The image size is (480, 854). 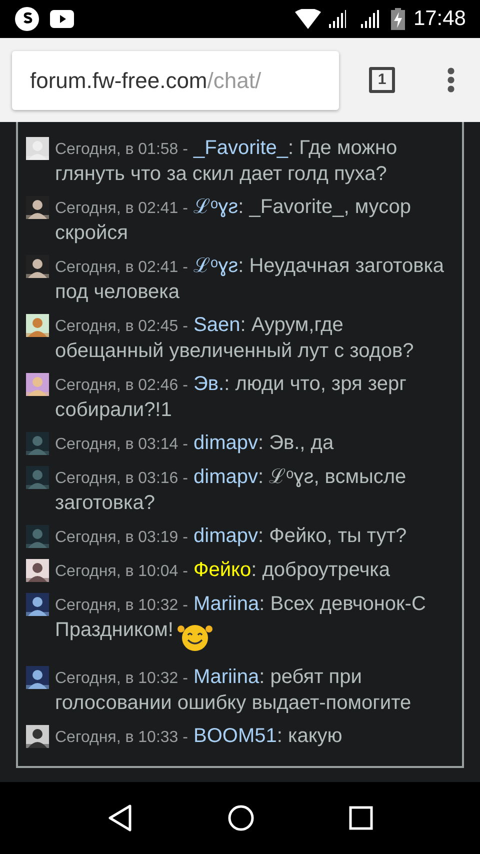 I want to click on chat-message: Сегодня, в 03:19 - dimapv: Фейко, ты тут?, so click(x=231, y=536).